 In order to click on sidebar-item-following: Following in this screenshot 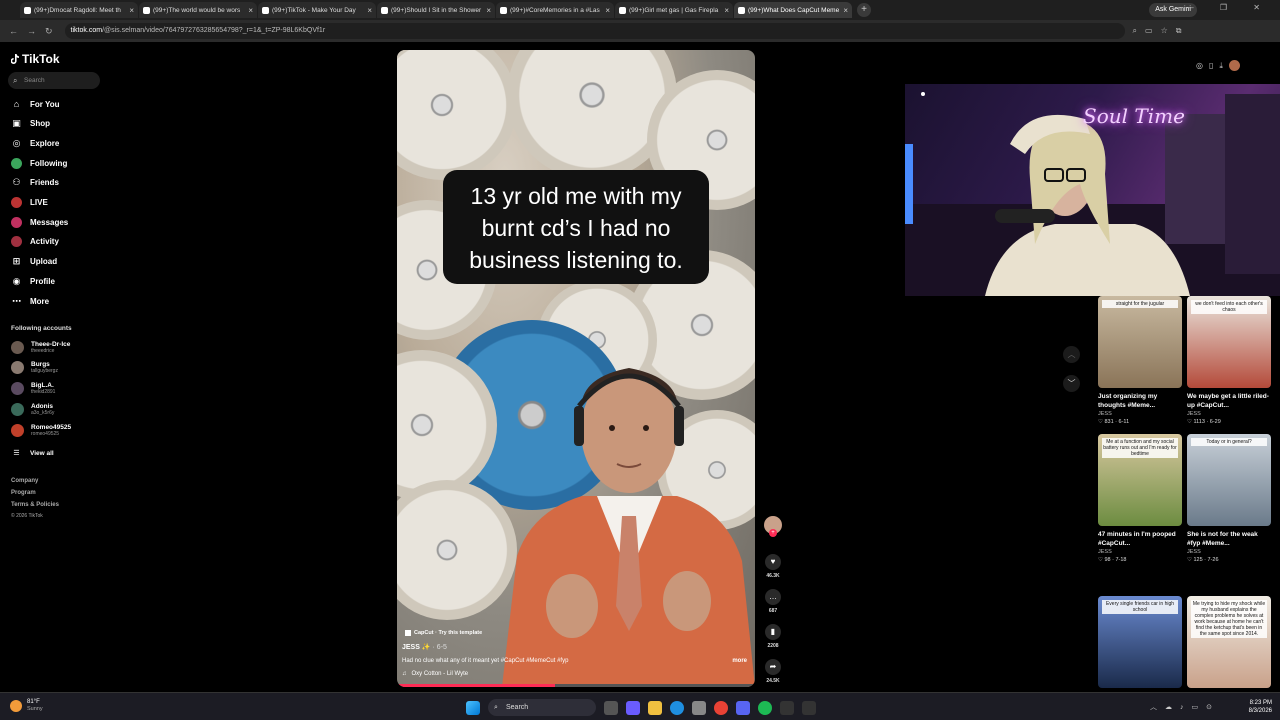, I will do `click(39, 163)`.